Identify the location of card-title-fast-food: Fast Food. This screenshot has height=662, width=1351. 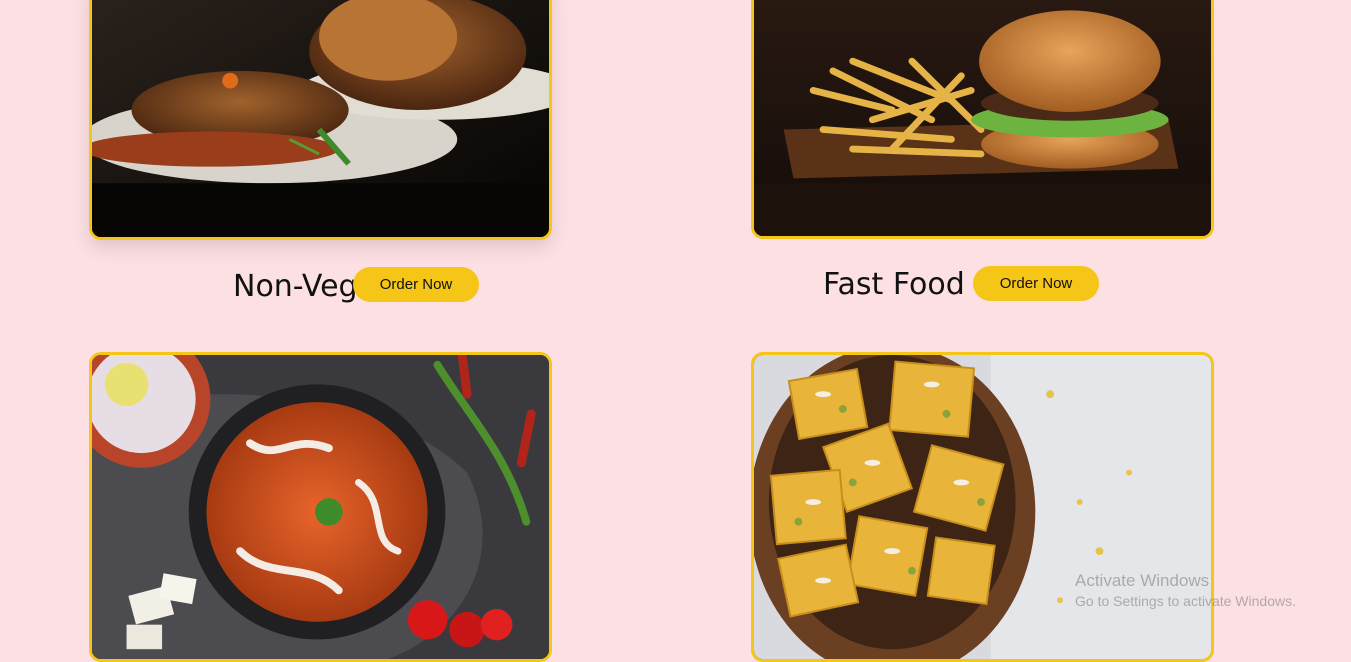
(894, 284).